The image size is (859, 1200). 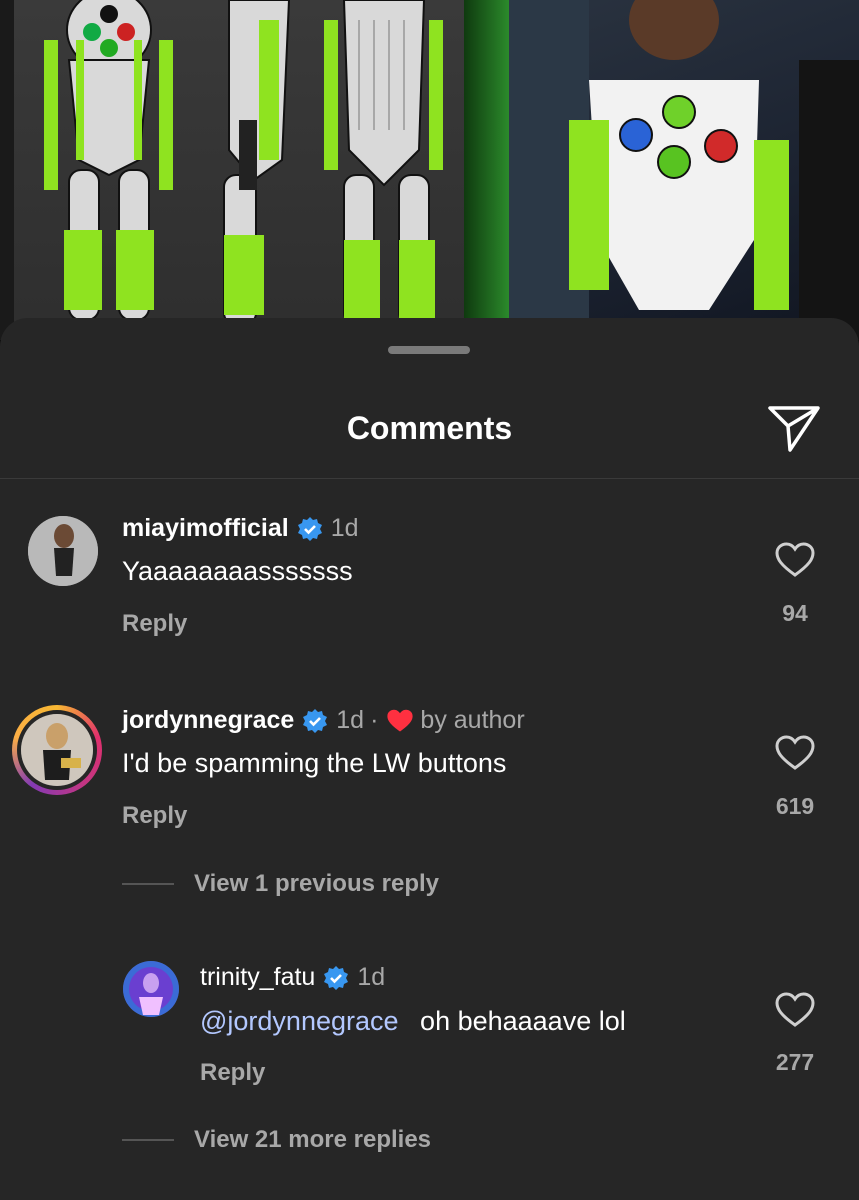 I want to click on reply-meta: trinity_fatu 1d, so click(x=292, y=977).